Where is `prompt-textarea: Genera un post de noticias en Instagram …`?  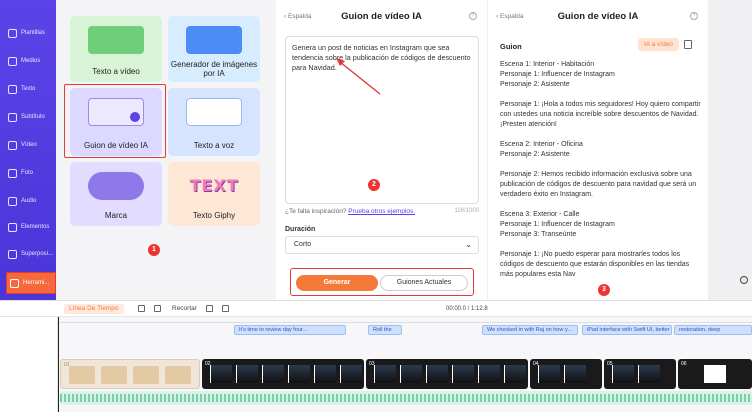
prompt-textarea: Genera un post de noticias en Instagram … is located at coordinates (382, 120).